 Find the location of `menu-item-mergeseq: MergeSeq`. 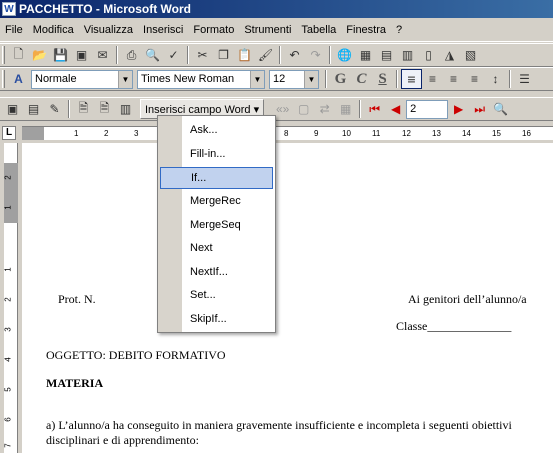

menu-item-mergeseq: MergeSeq is located at coordinates (216, 225).